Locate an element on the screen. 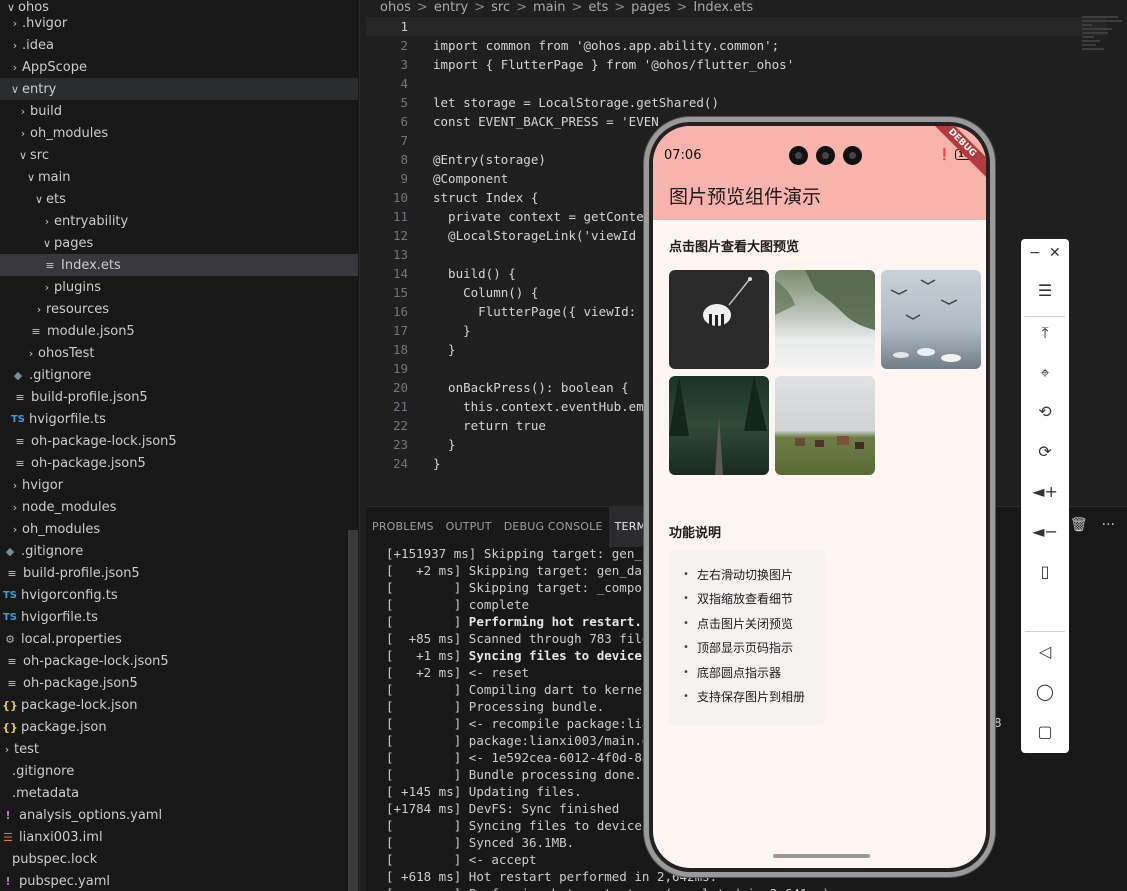 The width and height of the screenshot is (1127, 891). tree-folder: › hvigor is located at coordinates (179, 485).